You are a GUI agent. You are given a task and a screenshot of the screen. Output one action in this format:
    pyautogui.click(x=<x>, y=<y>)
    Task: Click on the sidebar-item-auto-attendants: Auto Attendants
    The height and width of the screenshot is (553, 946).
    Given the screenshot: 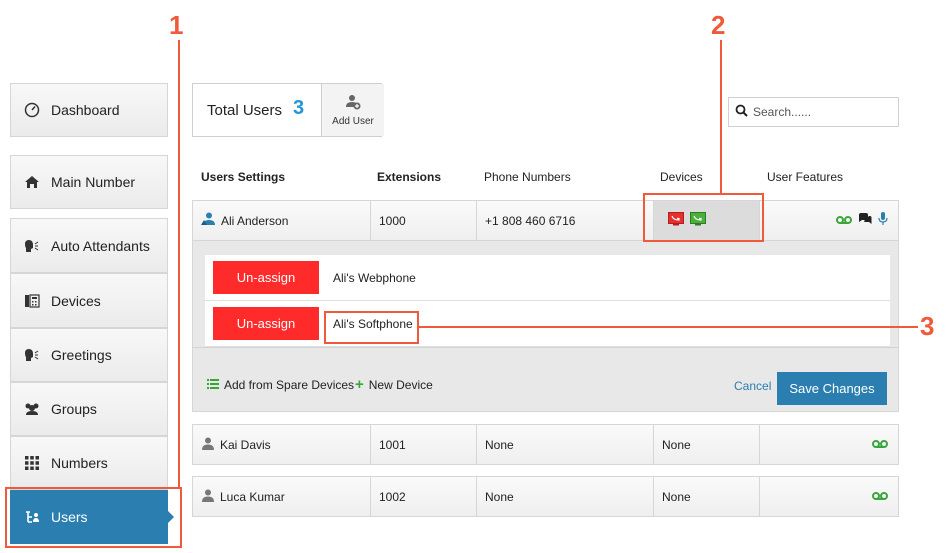 What is the action you would take?
    pyautogui.click(x=89, y=245)
    